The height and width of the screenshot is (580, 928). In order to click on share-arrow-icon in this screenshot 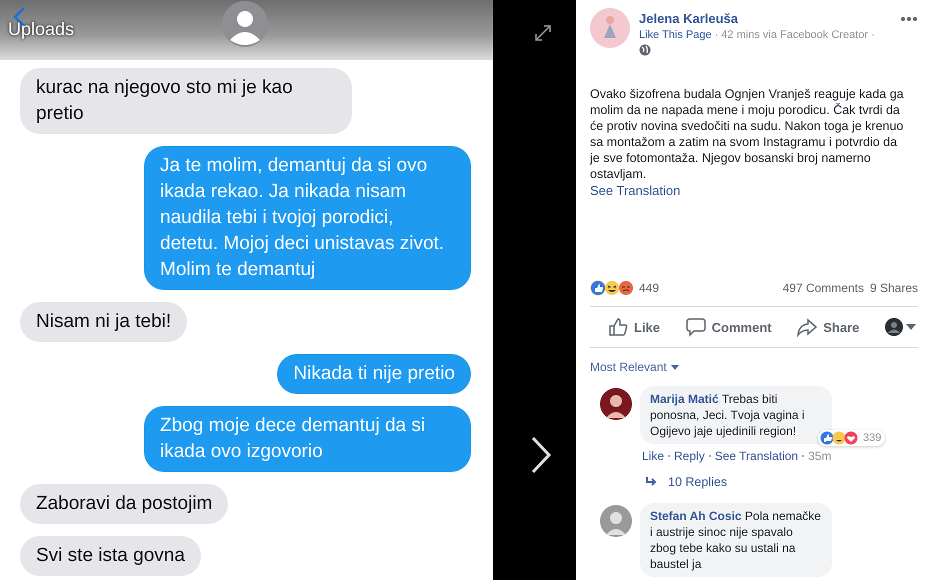, I will do `click(807, 327)`.